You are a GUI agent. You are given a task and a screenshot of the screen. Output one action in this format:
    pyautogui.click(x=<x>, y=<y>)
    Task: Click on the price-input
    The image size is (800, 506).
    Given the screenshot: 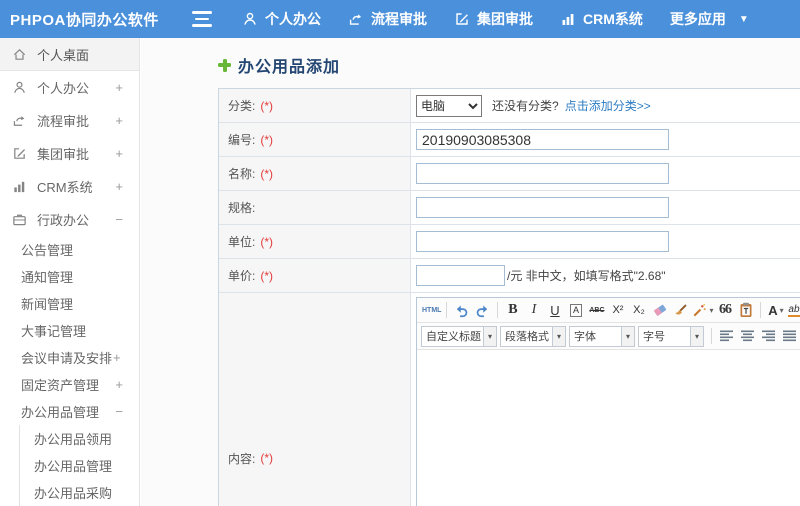 What is the action you would take?
    pyautogui.click(x=460, y=275)
    